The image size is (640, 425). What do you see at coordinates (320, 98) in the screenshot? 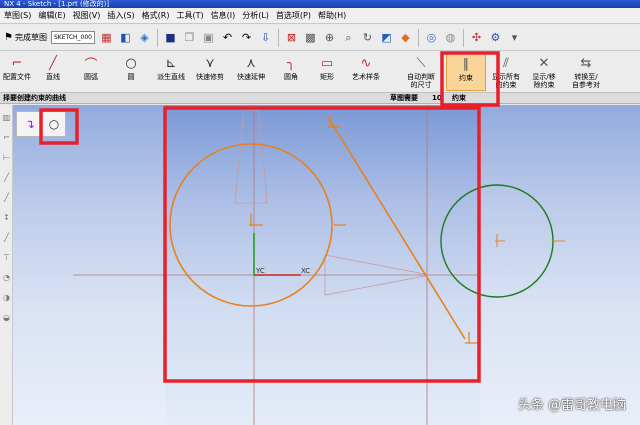
I see `cue-line: 择要创建约束的曲线 草图需要 10 约束` at bounding box center [320, 98].